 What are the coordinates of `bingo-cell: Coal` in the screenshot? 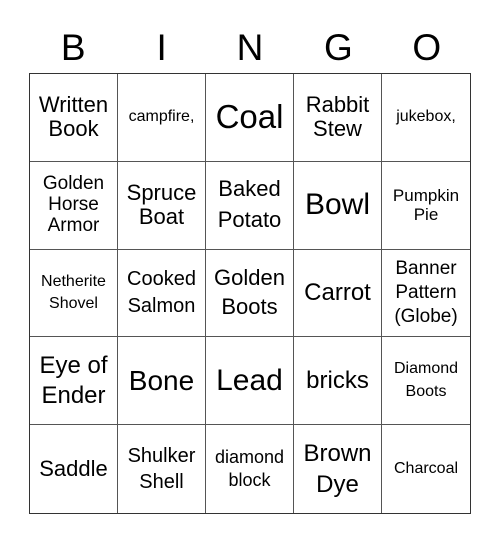 It's located at (250, 118).